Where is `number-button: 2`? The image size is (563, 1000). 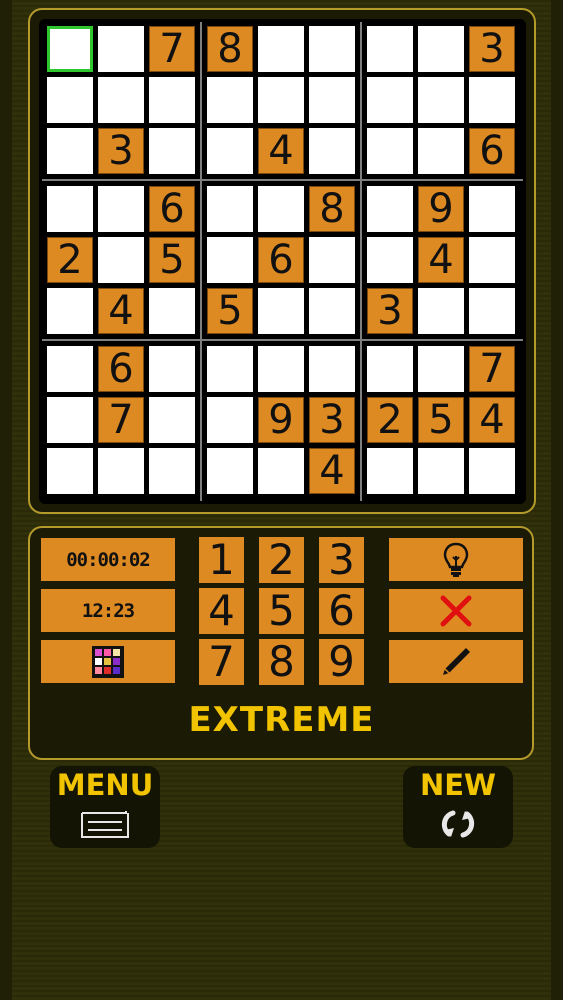 number-button: 2 is located at coordinates (281, 560).